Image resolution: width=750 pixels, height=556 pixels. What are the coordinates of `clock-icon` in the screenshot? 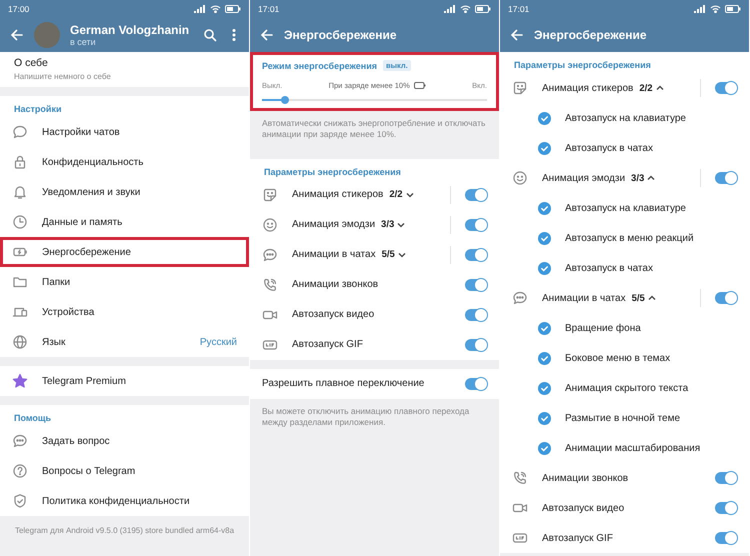 It's located at (20, 222).